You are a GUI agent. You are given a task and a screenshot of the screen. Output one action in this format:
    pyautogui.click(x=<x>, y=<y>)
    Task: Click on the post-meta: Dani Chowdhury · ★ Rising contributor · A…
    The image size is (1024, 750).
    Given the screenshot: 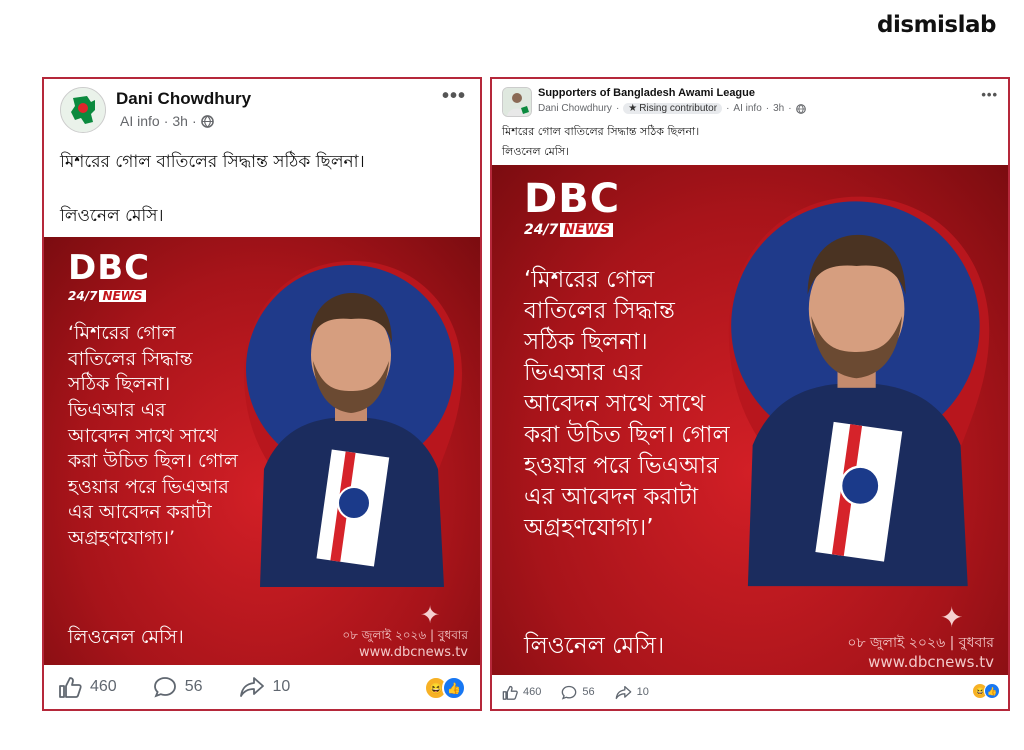 What is the action you would take?
    pyautogui.click(x=672, y=108)
    